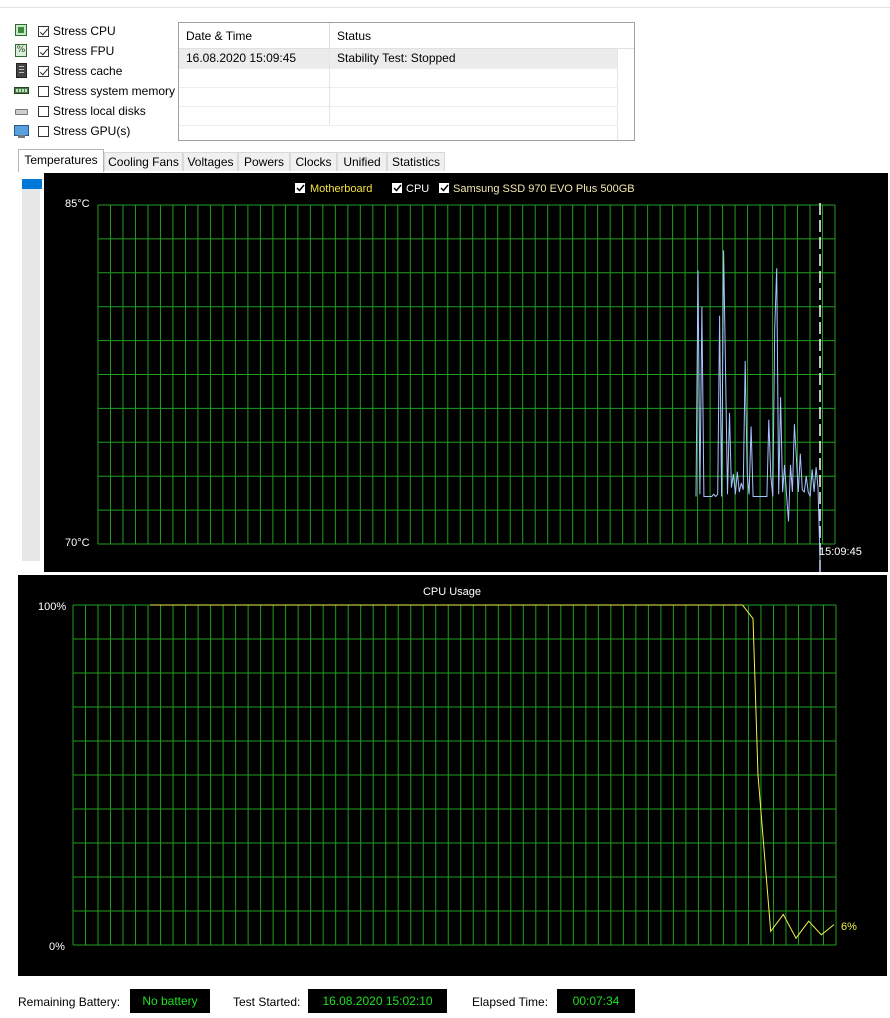  I want to click on stress-cache-checkbox, so click(43, 71).